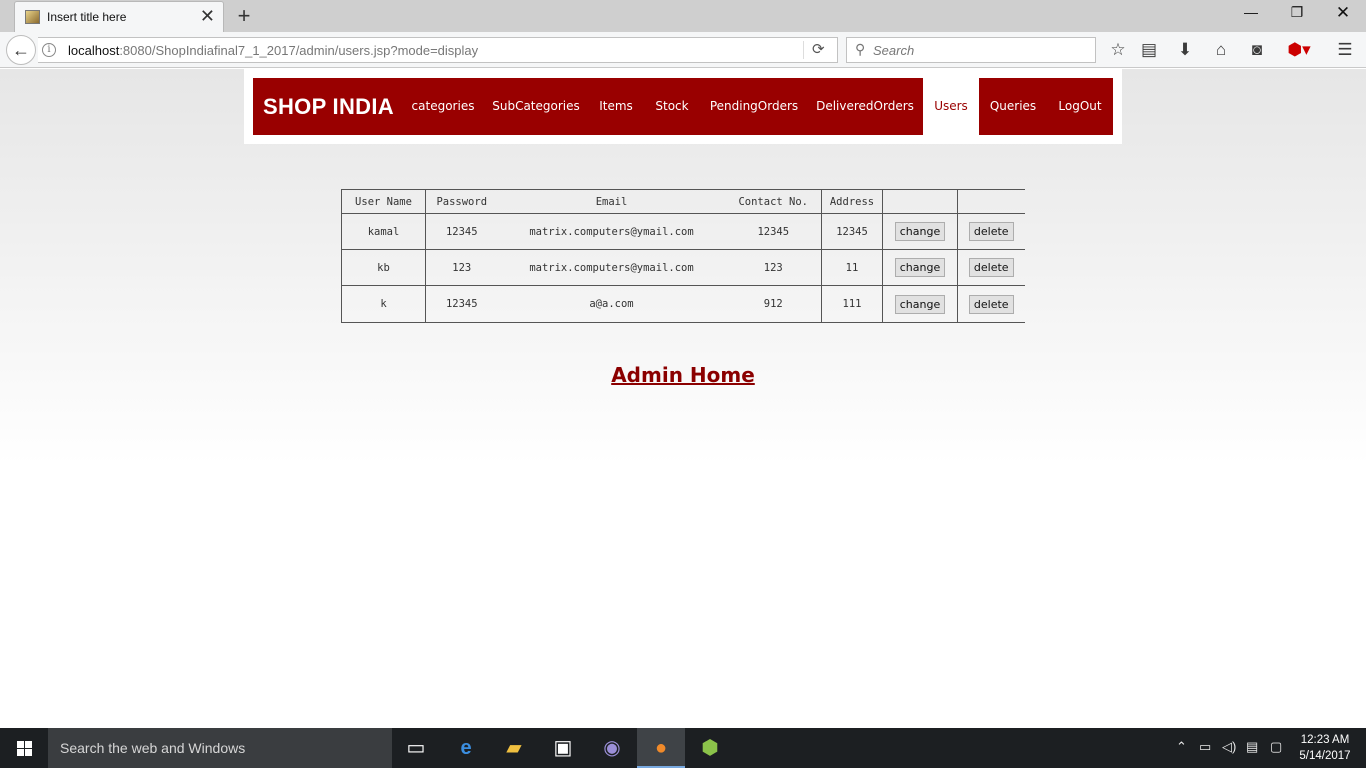 The height and width of the screenshot is (768, 1366). I want to click on nav-users: Users, so click(951, 106).